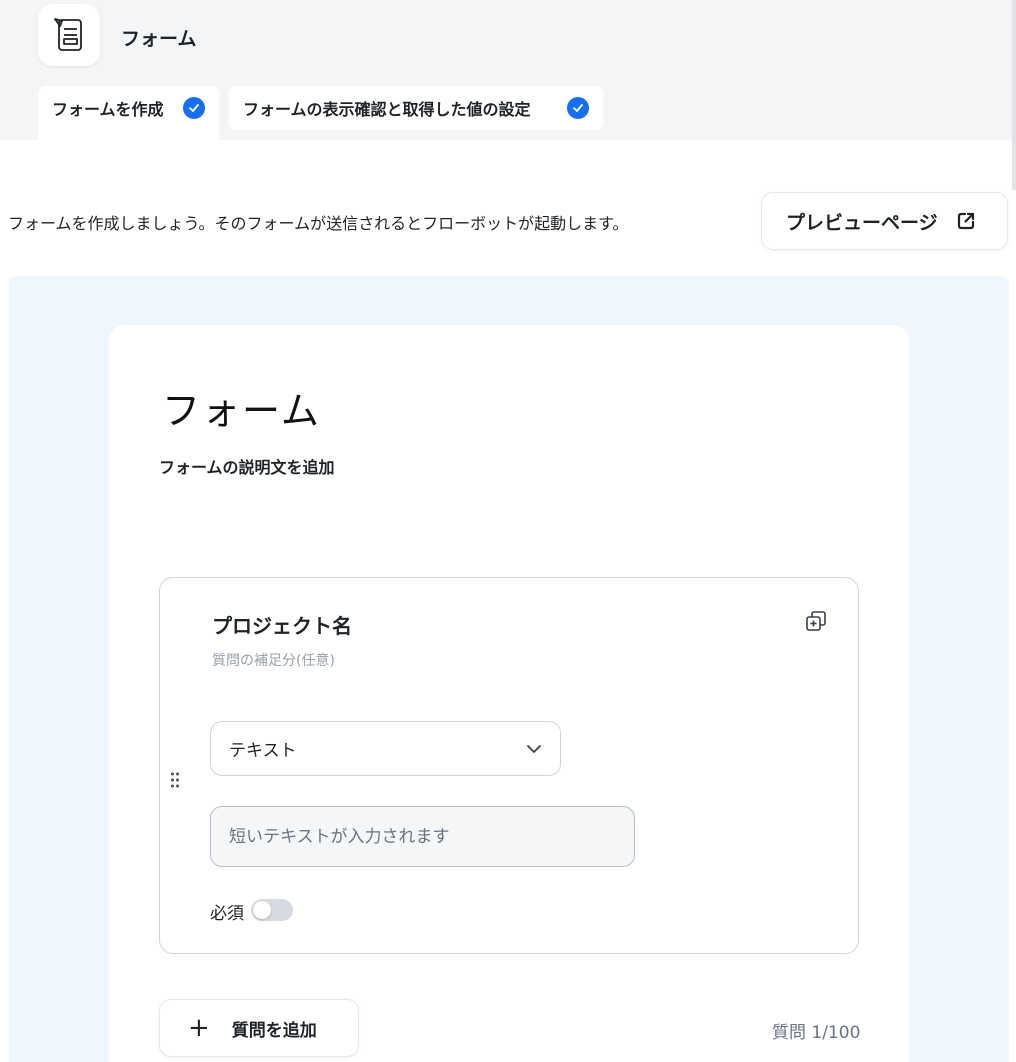  I want to click on preview-page-button: プレビューページ, so click(884, 221).